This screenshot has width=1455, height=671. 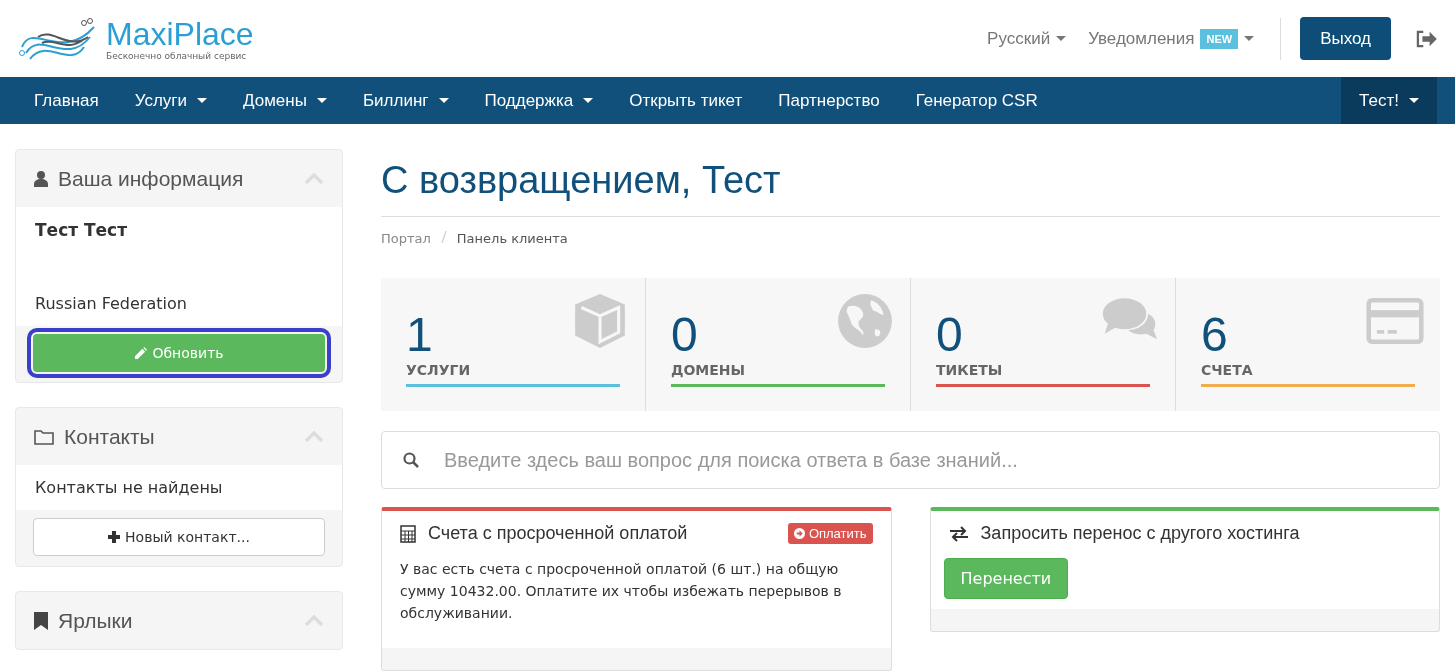 What do you see at coordinates (96, 620) in the screenshot?
I see `panel-title: Ярлыки` at bounding box center [96, 620].